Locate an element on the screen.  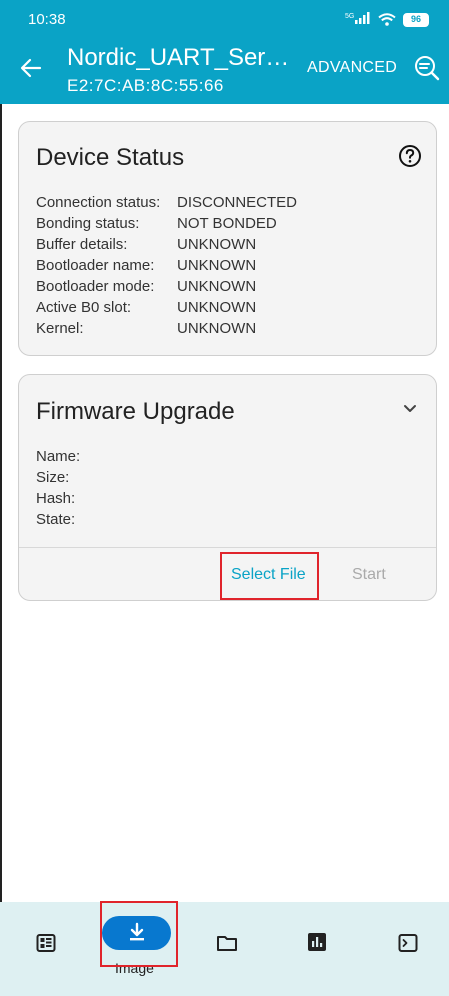
status-bar: 10:38 5G 96 is located at coordinates (224, 19).